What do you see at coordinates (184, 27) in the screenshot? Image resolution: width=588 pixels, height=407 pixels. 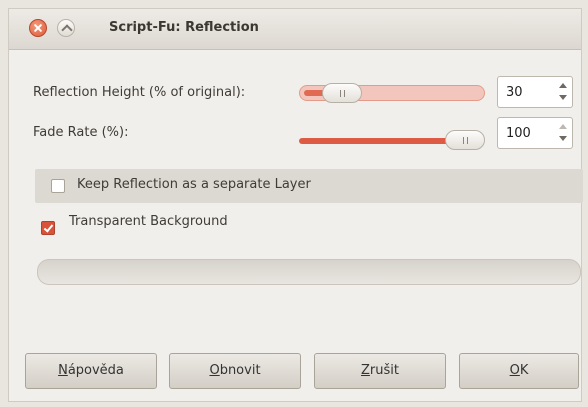 I see `window-title: Script-Fu: Reflection` at bounding box center [184, 27].